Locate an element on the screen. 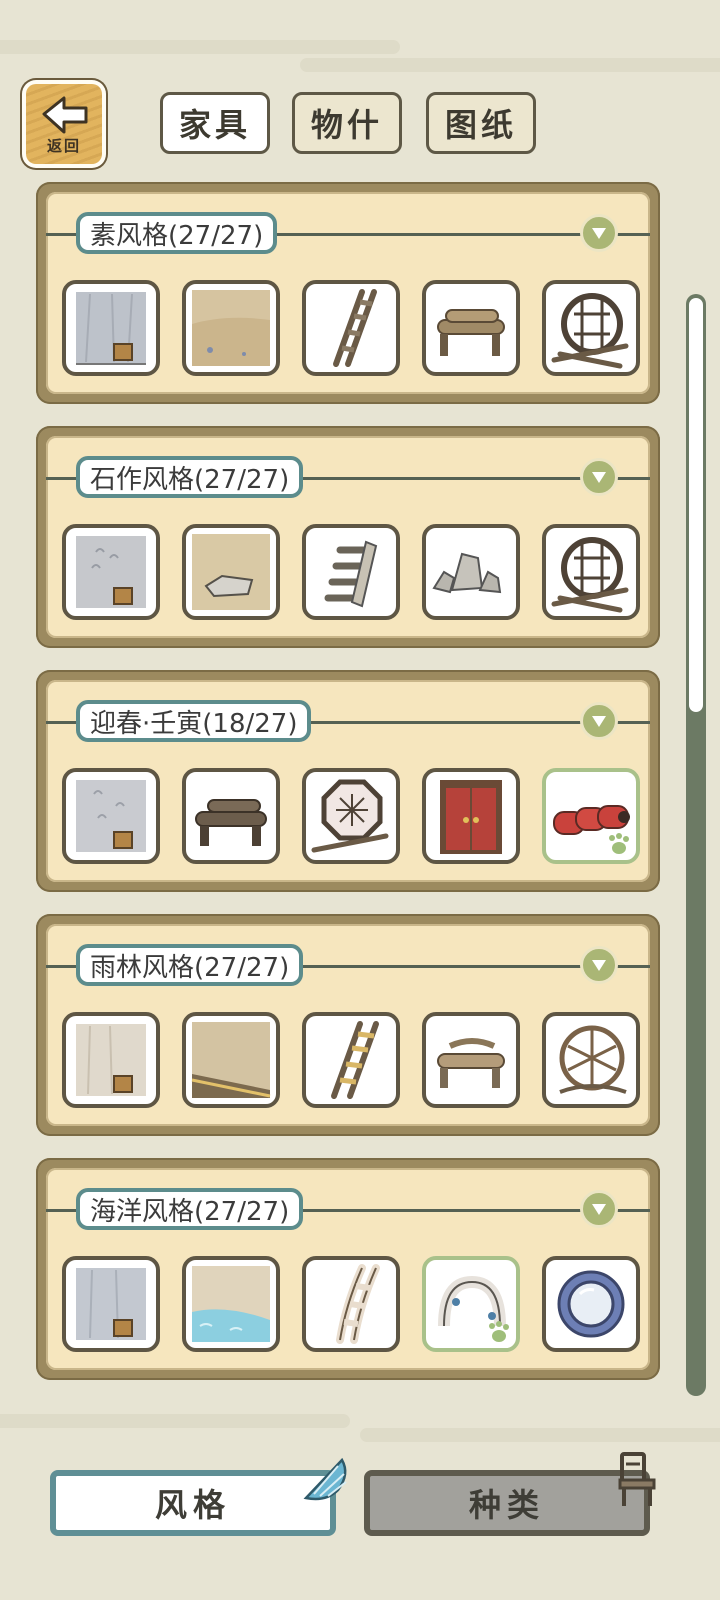 The height and width of the screenshot is (1600, 720). scrollbar-thumb is located at coordinates (696, 505).